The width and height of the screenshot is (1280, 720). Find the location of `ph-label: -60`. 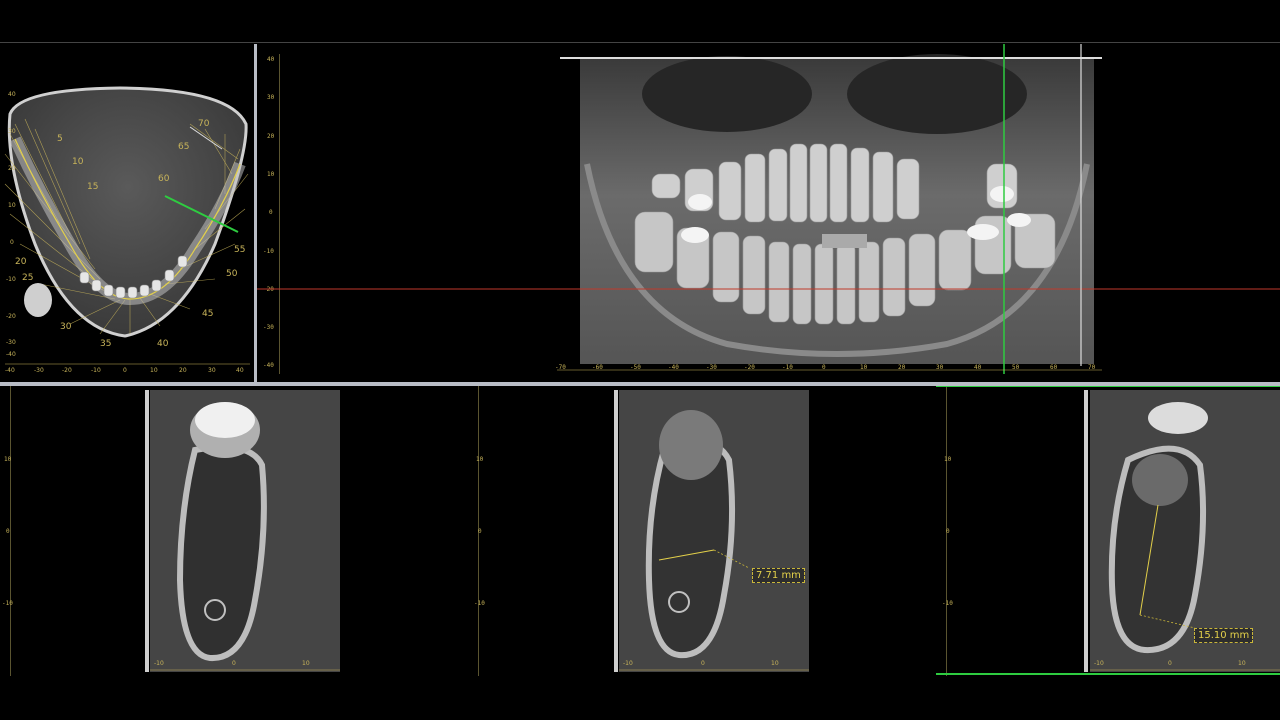

ph-label: -60 is located at coordinates (597, 367).